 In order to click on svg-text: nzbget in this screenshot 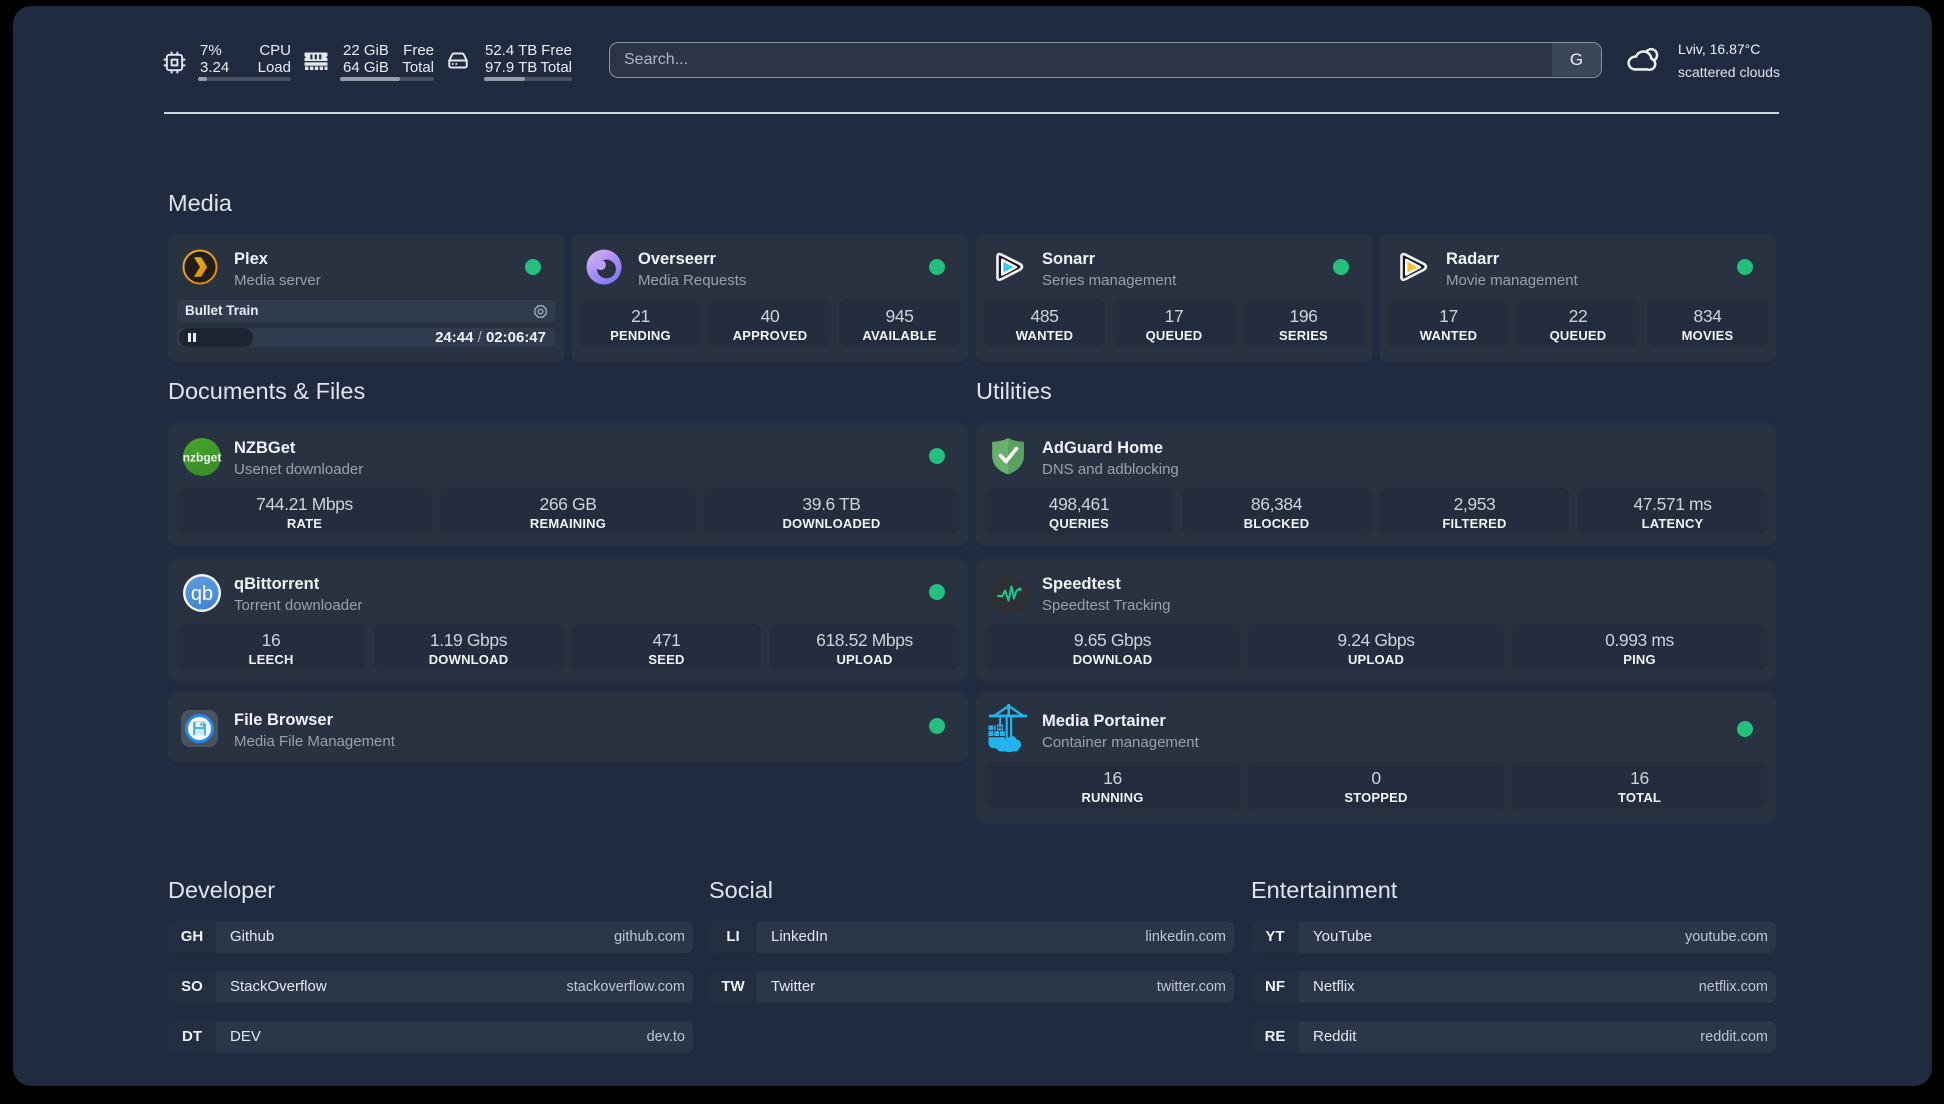, I will do `click(202, 458)`.